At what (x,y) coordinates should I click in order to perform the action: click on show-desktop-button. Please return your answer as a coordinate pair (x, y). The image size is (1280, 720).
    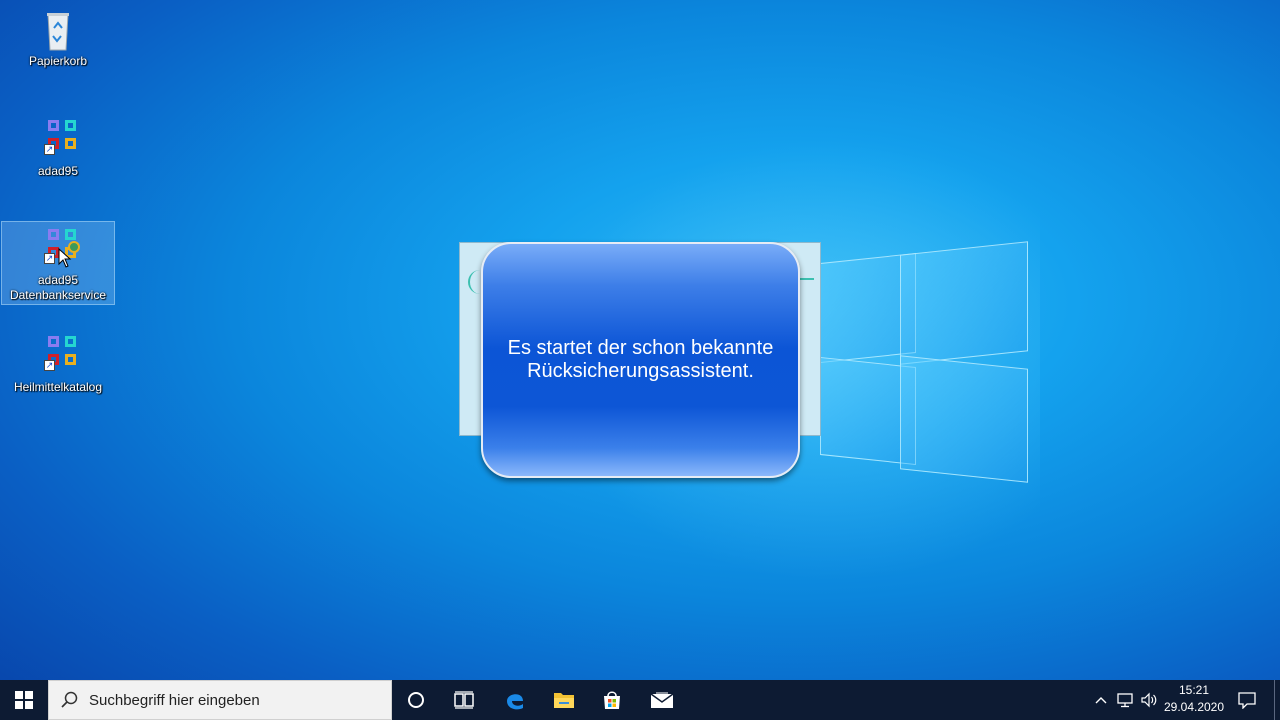
    Looking at the image, I should click on (1274, 700).